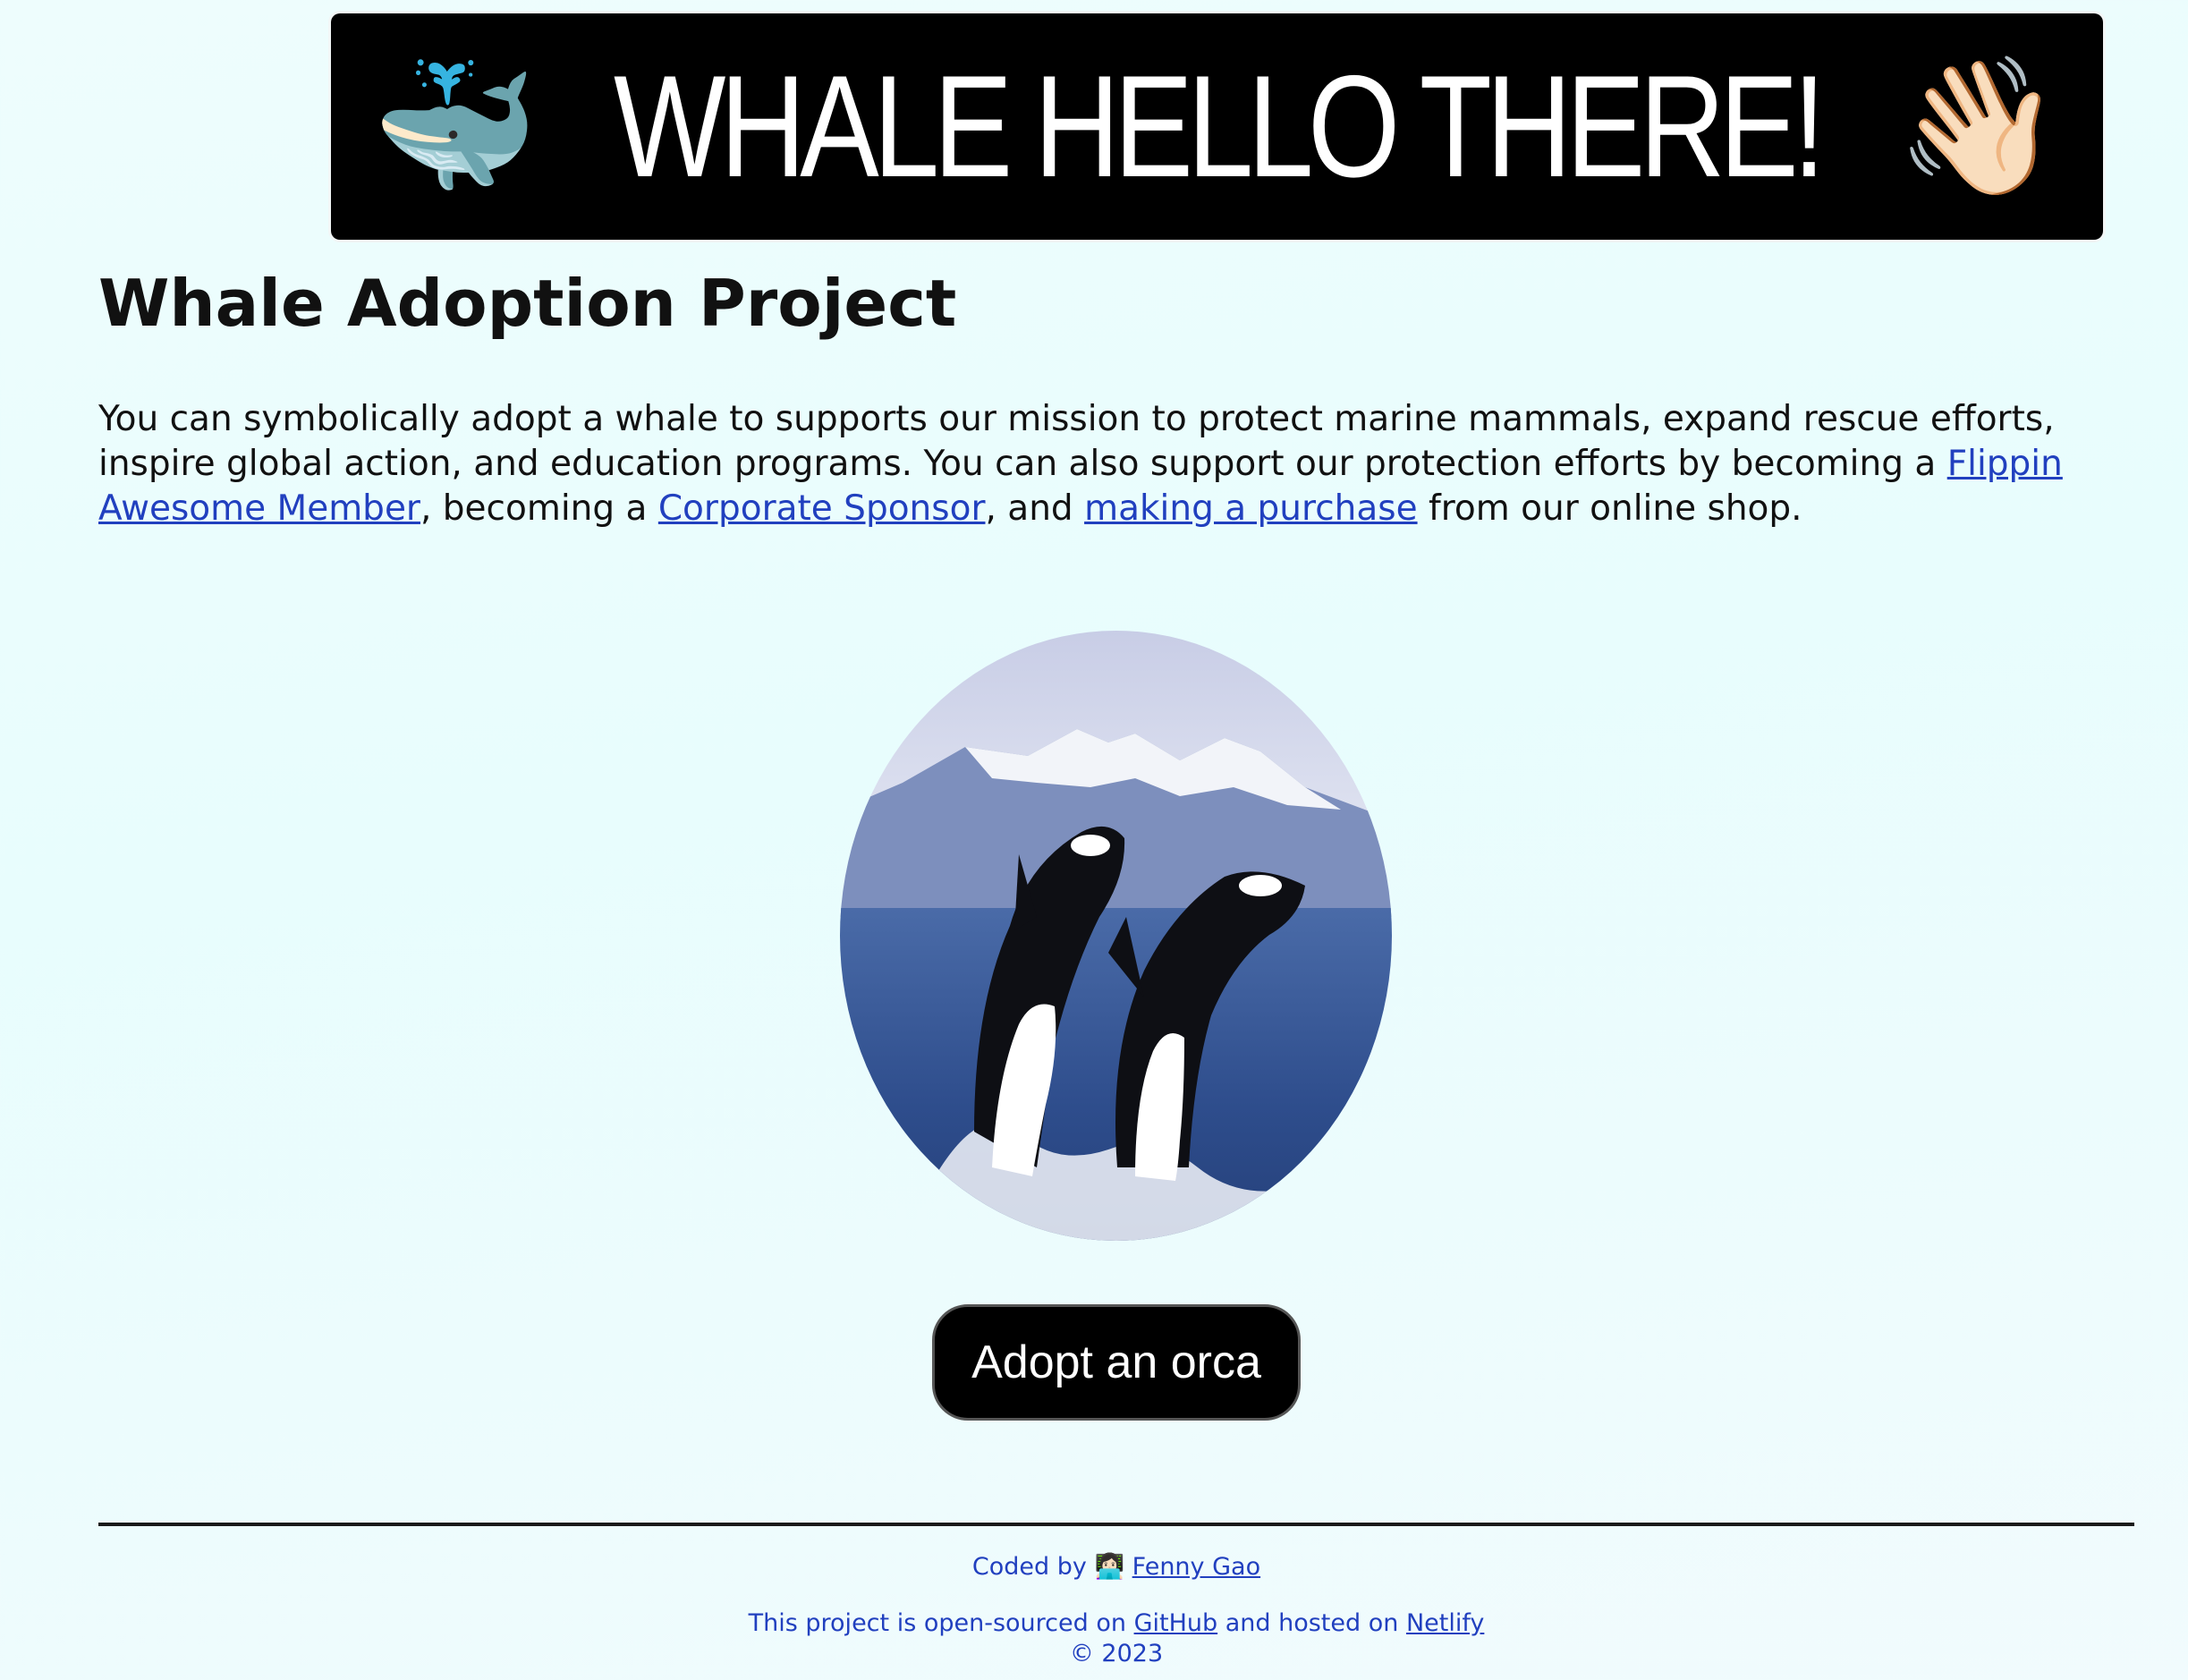  I want to click on banner-title: WHALE HELLO THERE!, so click(1220, 126).